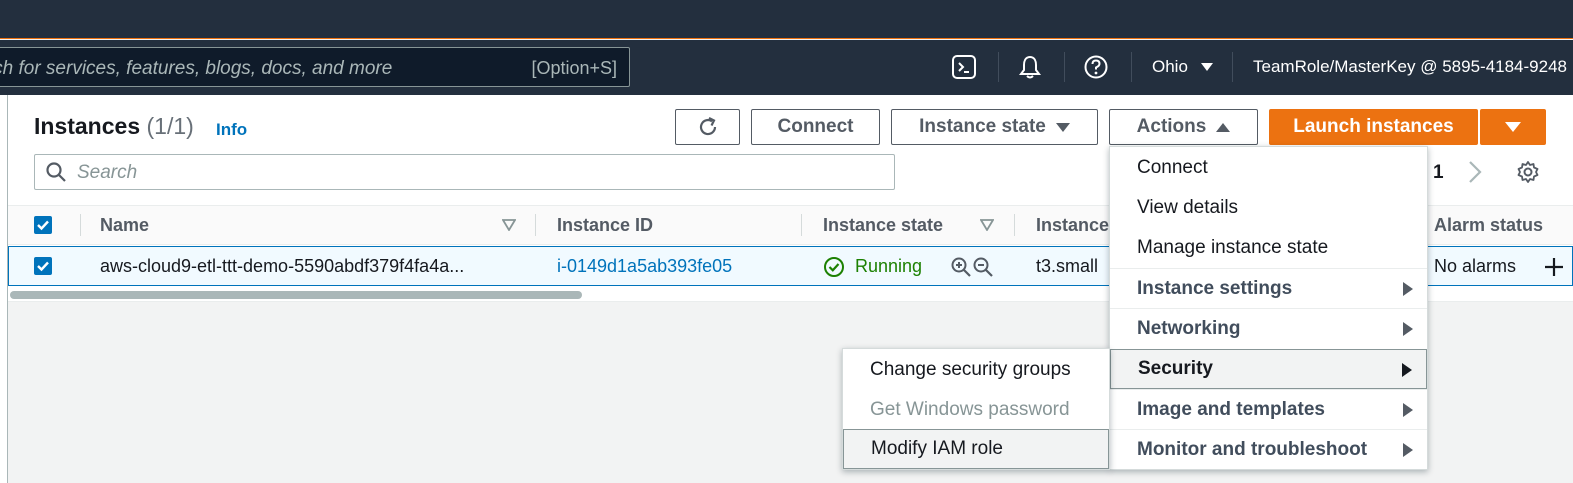 The image size is (1573, 483). What do you see at coordinates (574, 68) in the screenshot?
I see `search-shortcut: [Option+S]` at bounding box center [574, 68].